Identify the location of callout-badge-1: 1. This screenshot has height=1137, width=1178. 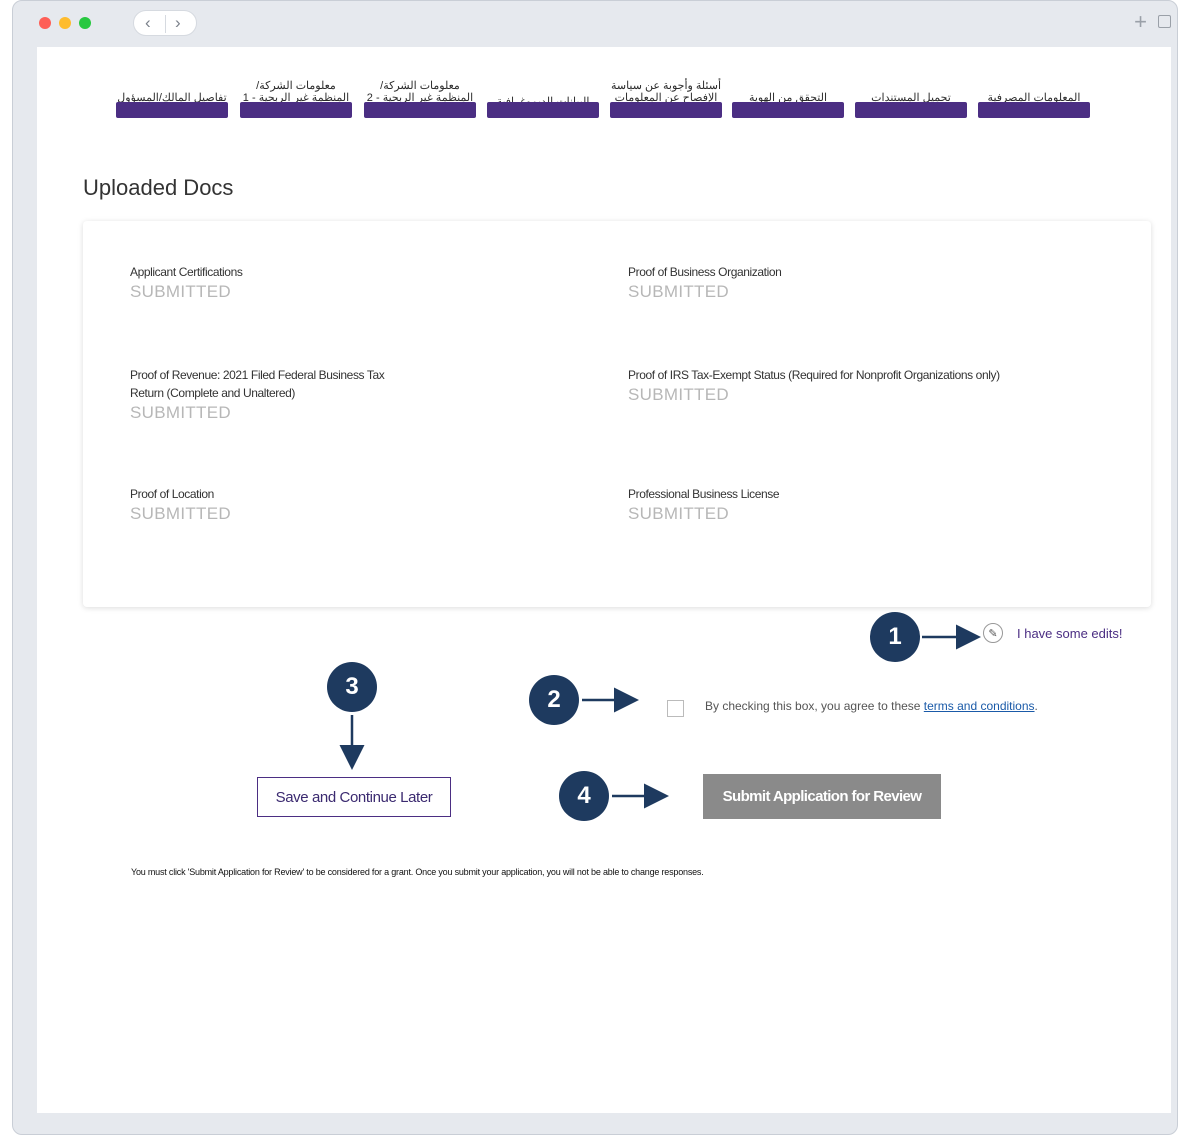
(895, 637).